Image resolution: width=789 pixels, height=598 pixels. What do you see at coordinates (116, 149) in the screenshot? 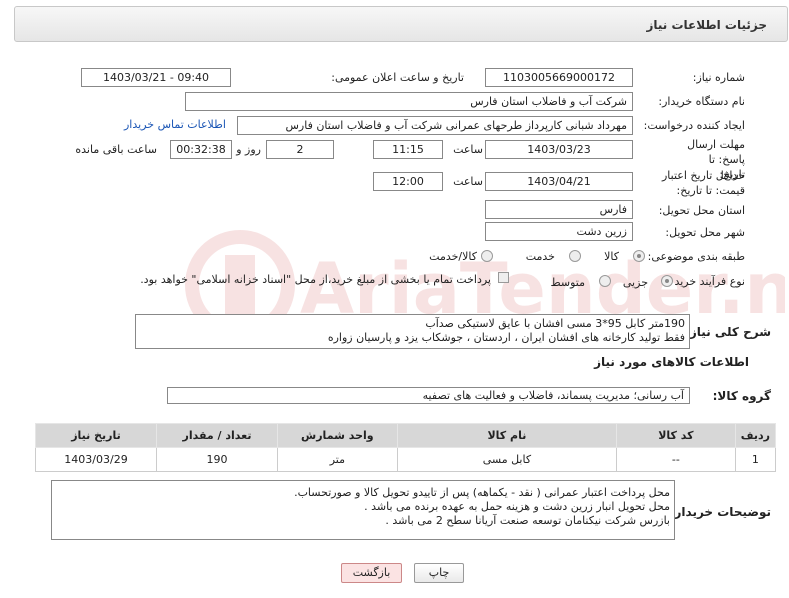
I see `remaining-label: ساعت باقی مانده` at bounding box center [116, 149].